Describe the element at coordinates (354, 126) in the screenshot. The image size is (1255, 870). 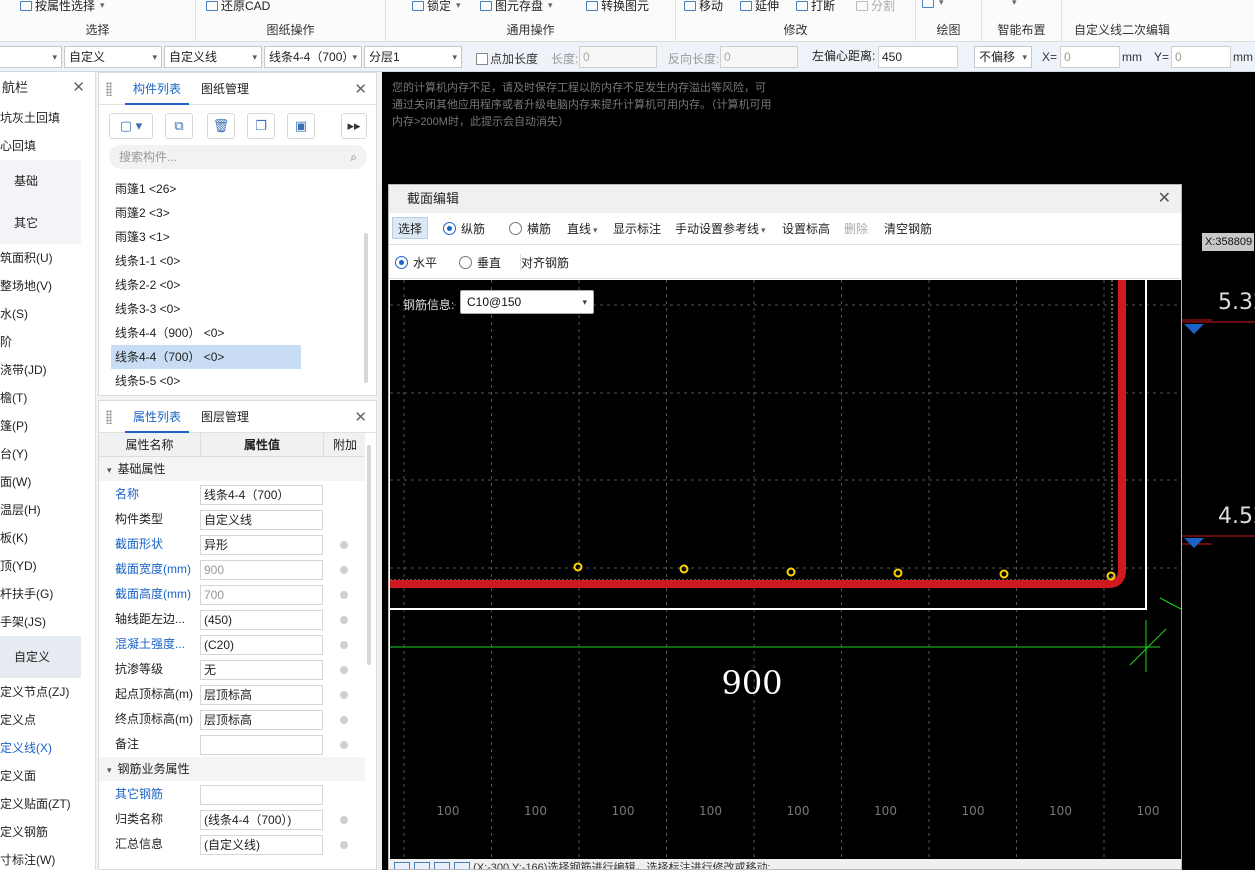
I see `more-icon: ▸▸` at that location.